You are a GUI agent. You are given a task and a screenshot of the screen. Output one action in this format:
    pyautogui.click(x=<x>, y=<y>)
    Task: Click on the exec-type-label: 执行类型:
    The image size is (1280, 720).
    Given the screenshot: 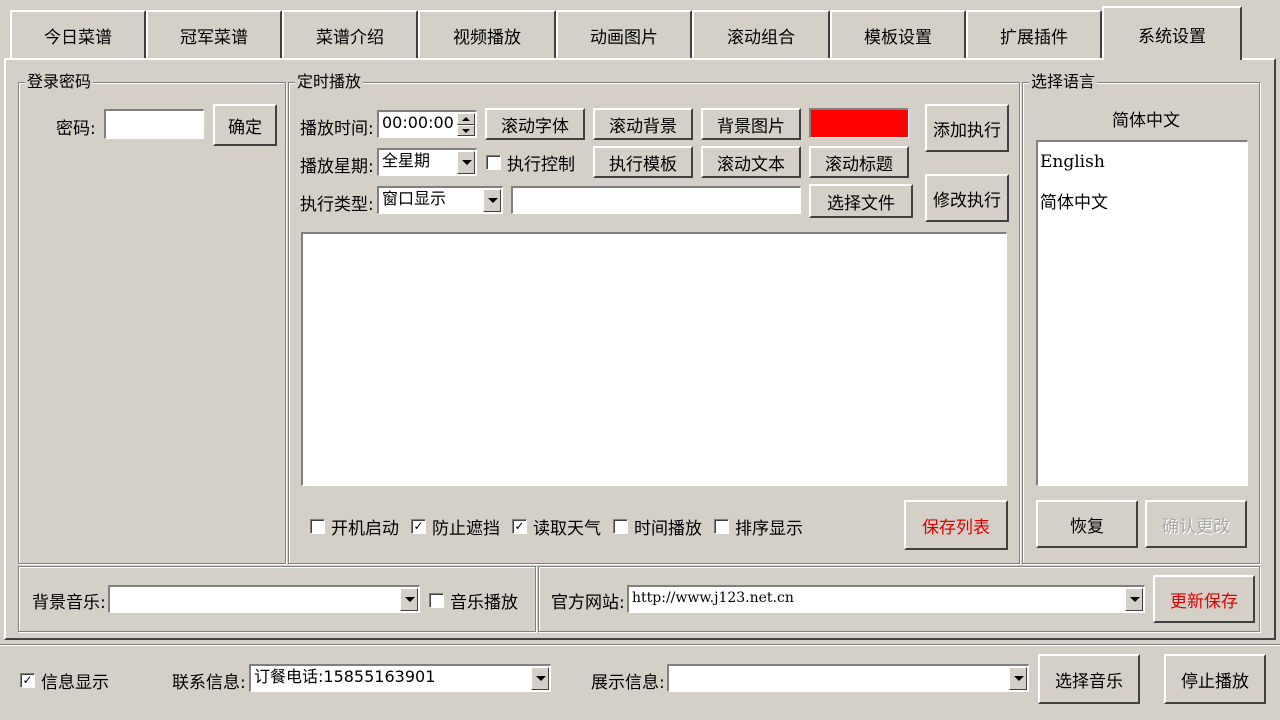 What is the action you would take?
    pyautogui.click(x=337, y=205)
    